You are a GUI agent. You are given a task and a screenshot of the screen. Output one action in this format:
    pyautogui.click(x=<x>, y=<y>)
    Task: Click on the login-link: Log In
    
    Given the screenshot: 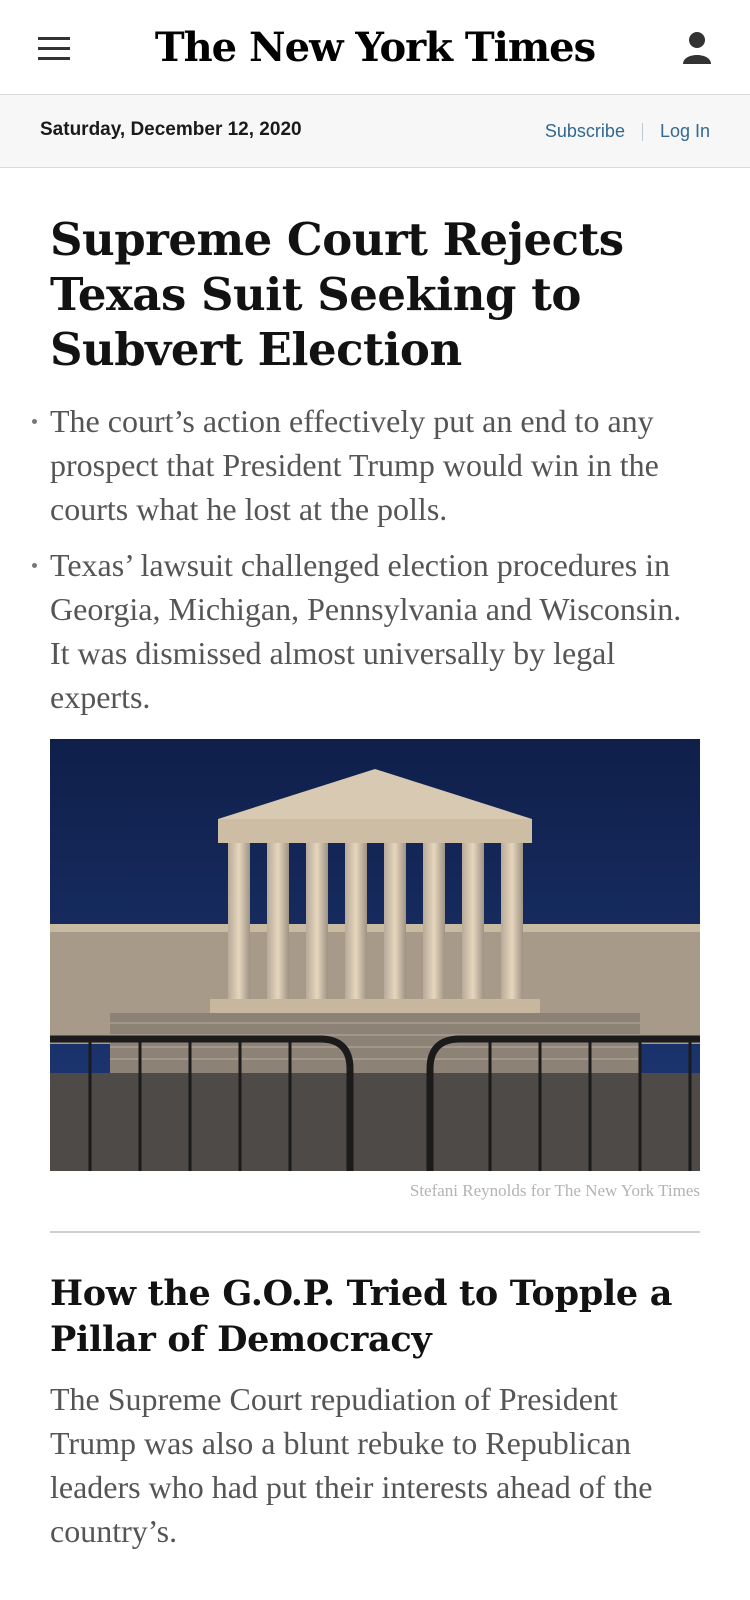 What is the action you would take?
    pyautogui.click(x=685, y=131)
    